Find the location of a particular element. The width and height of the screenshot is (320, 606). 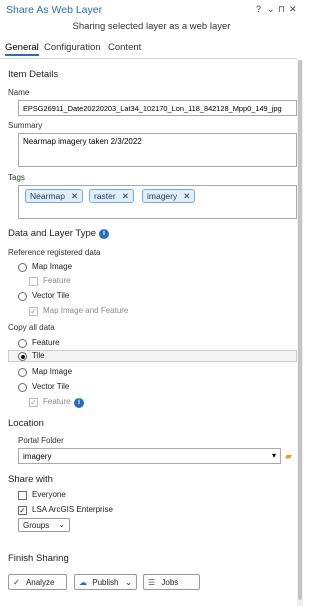

cloud-icon: ☁ is located at coordinates (83, 582).